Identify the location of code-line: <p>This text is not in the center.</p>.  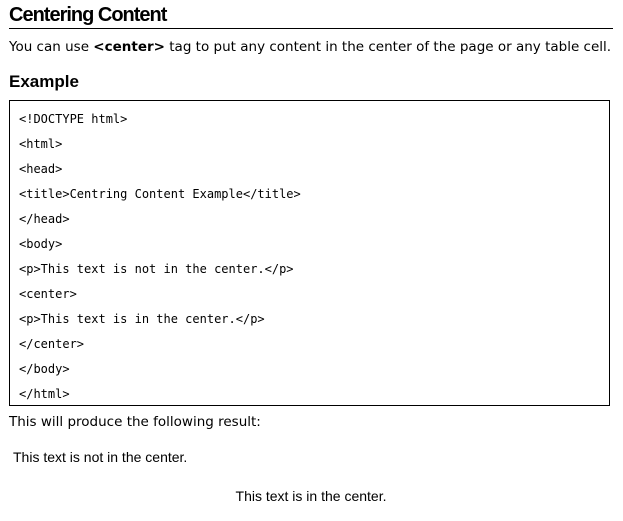
(156, 269).